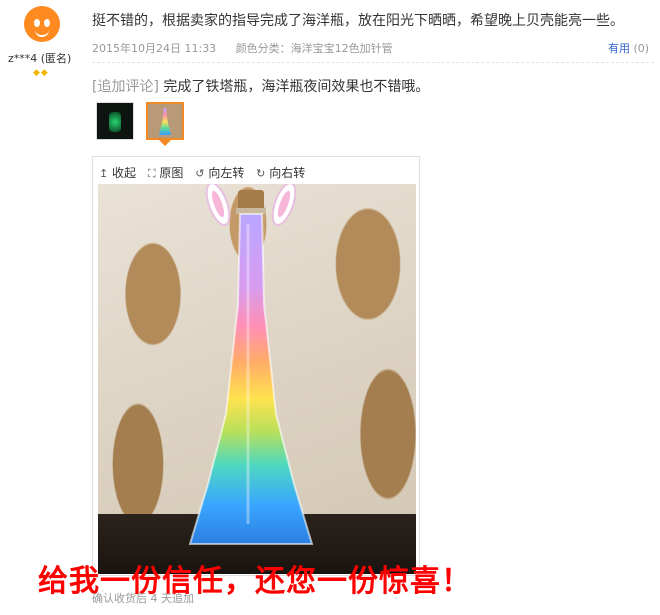  I want to click on glow-bottle-icon, so click(115, 122).